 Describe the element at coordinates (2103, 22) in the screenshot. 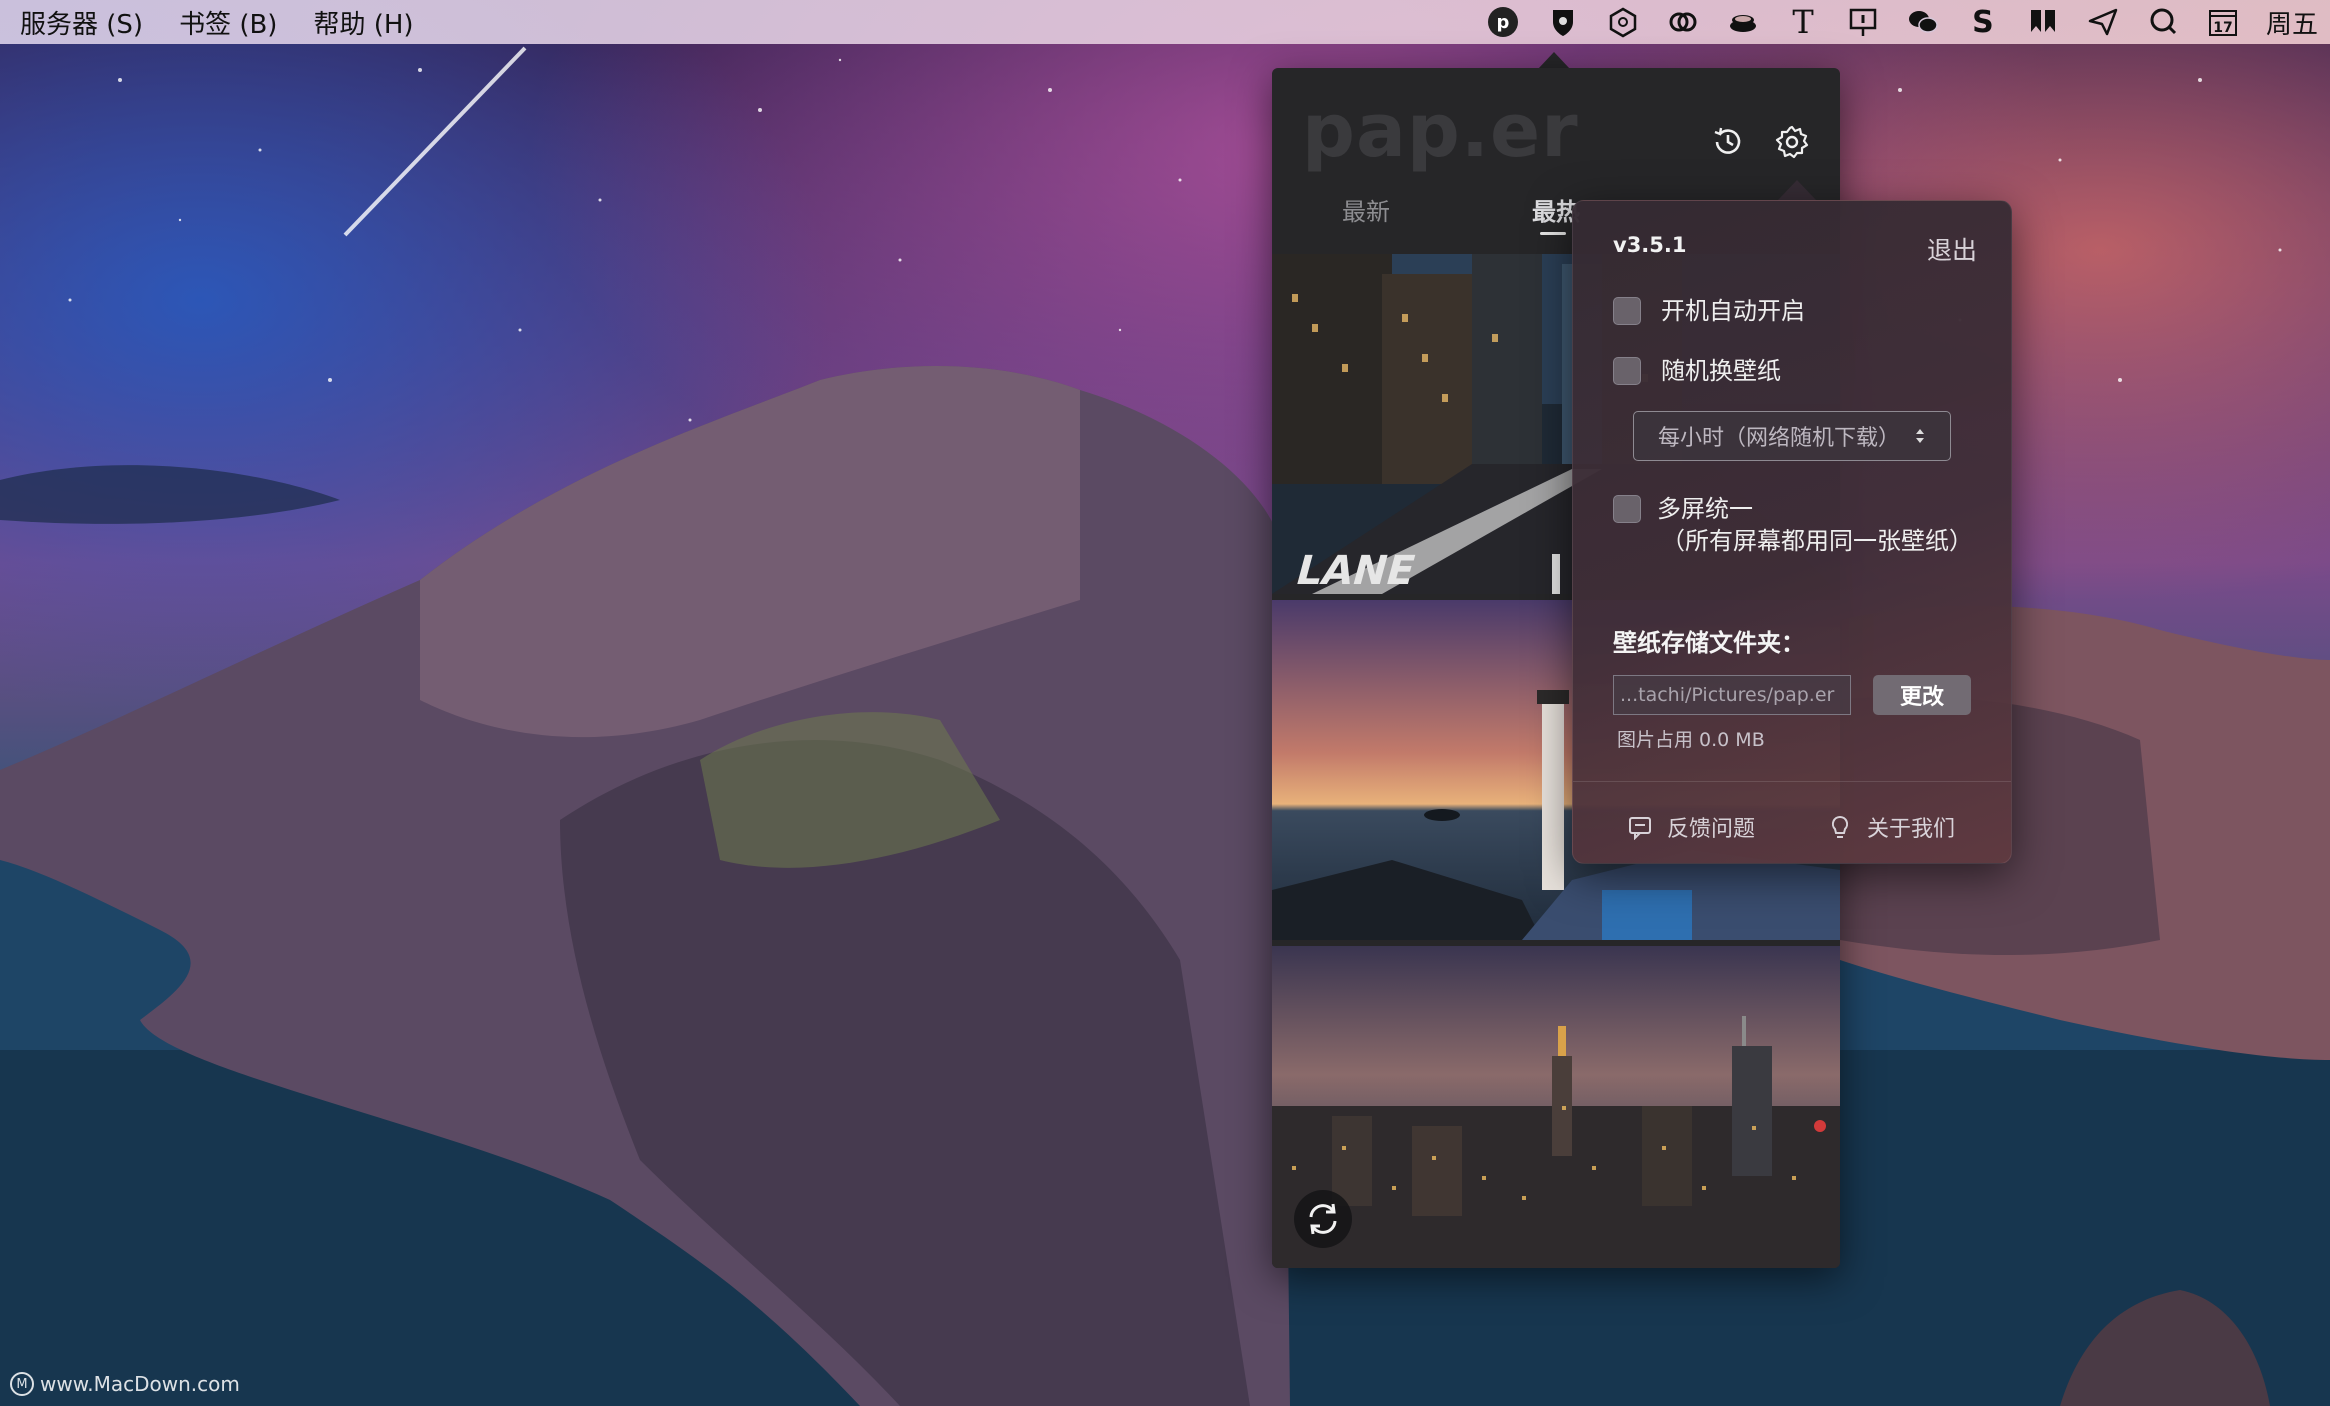

I see `send-icon` at that location.